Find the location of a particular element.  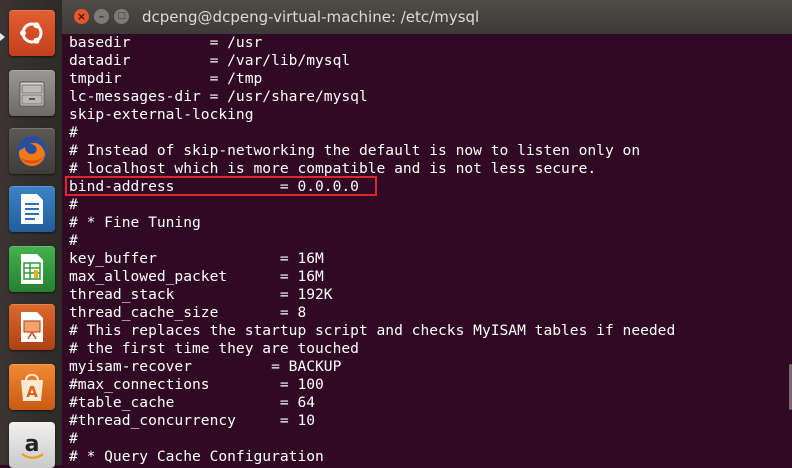

terminal-line: myisam-recover = BACKUP is located at coordinates (205, 366).